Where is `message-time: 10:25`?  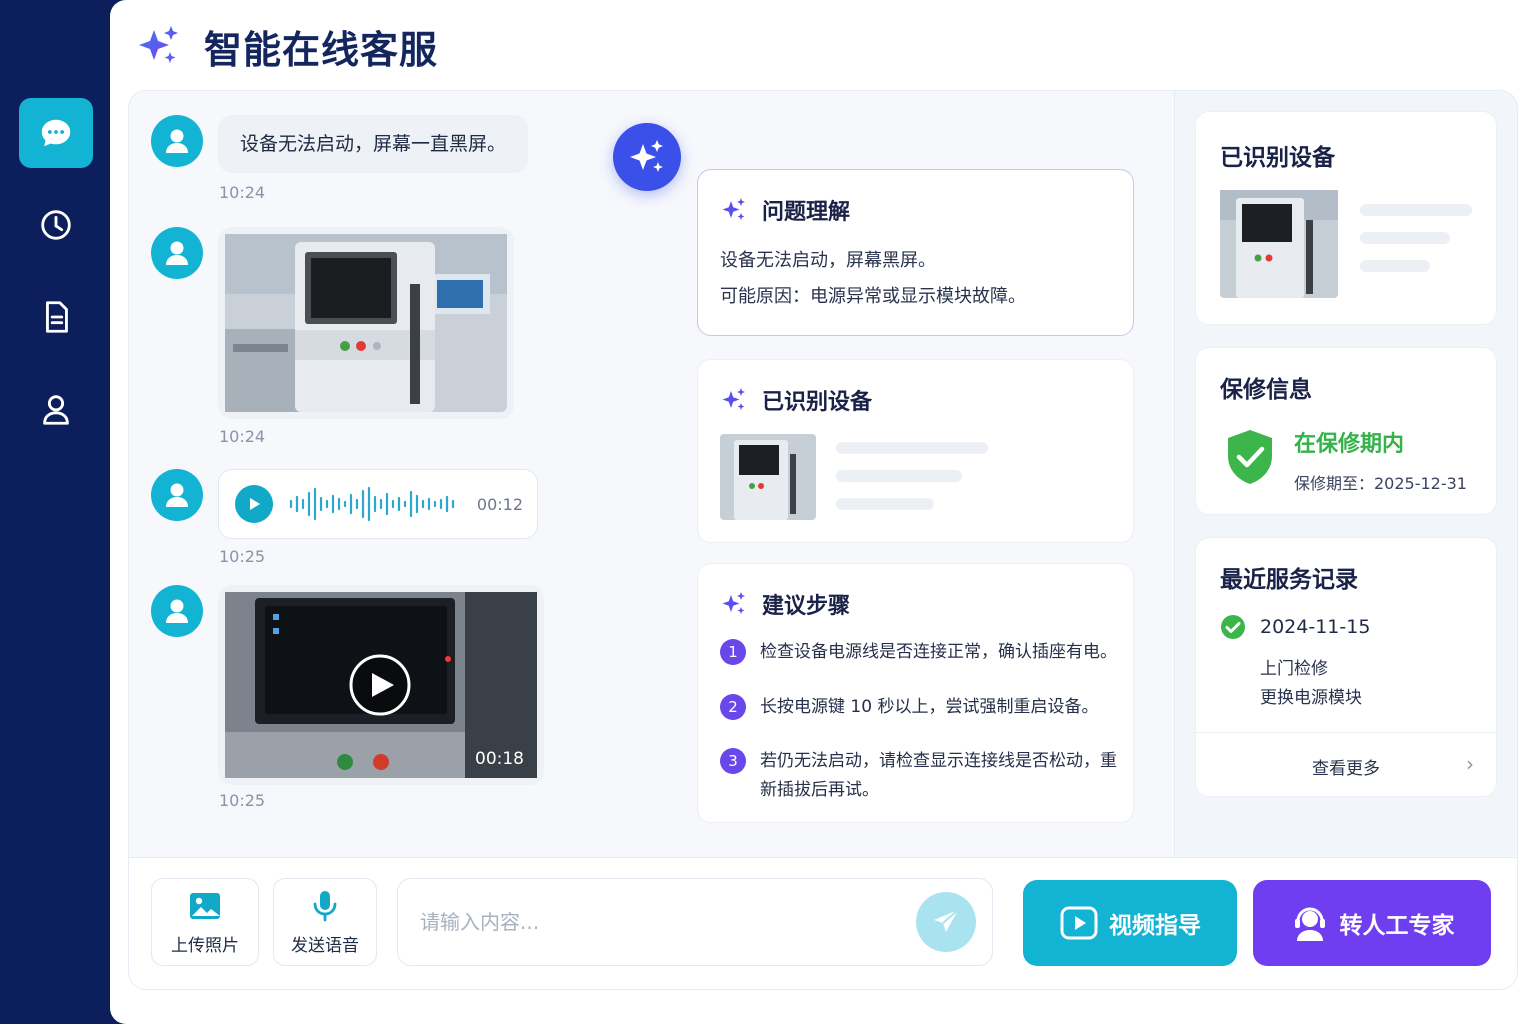
message-time: 10:25 is located at coordinates (242, 556).